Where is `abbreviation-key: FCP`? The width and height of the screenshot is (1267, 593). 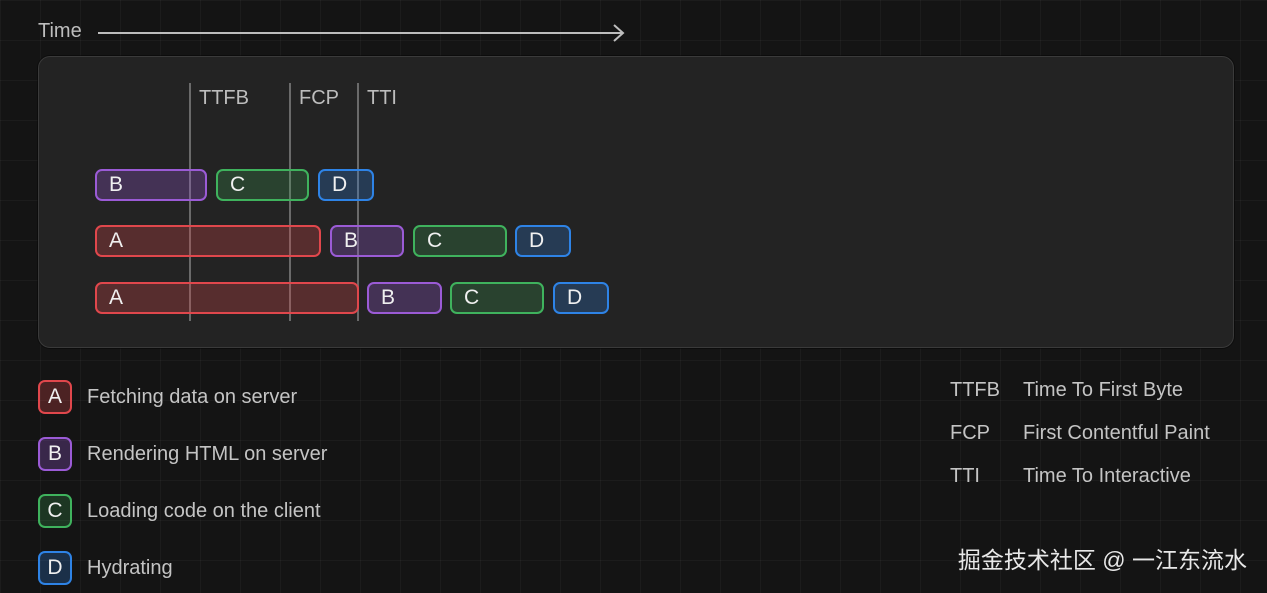 abbreviation-key: FCP is located at coordinates (970, 432).